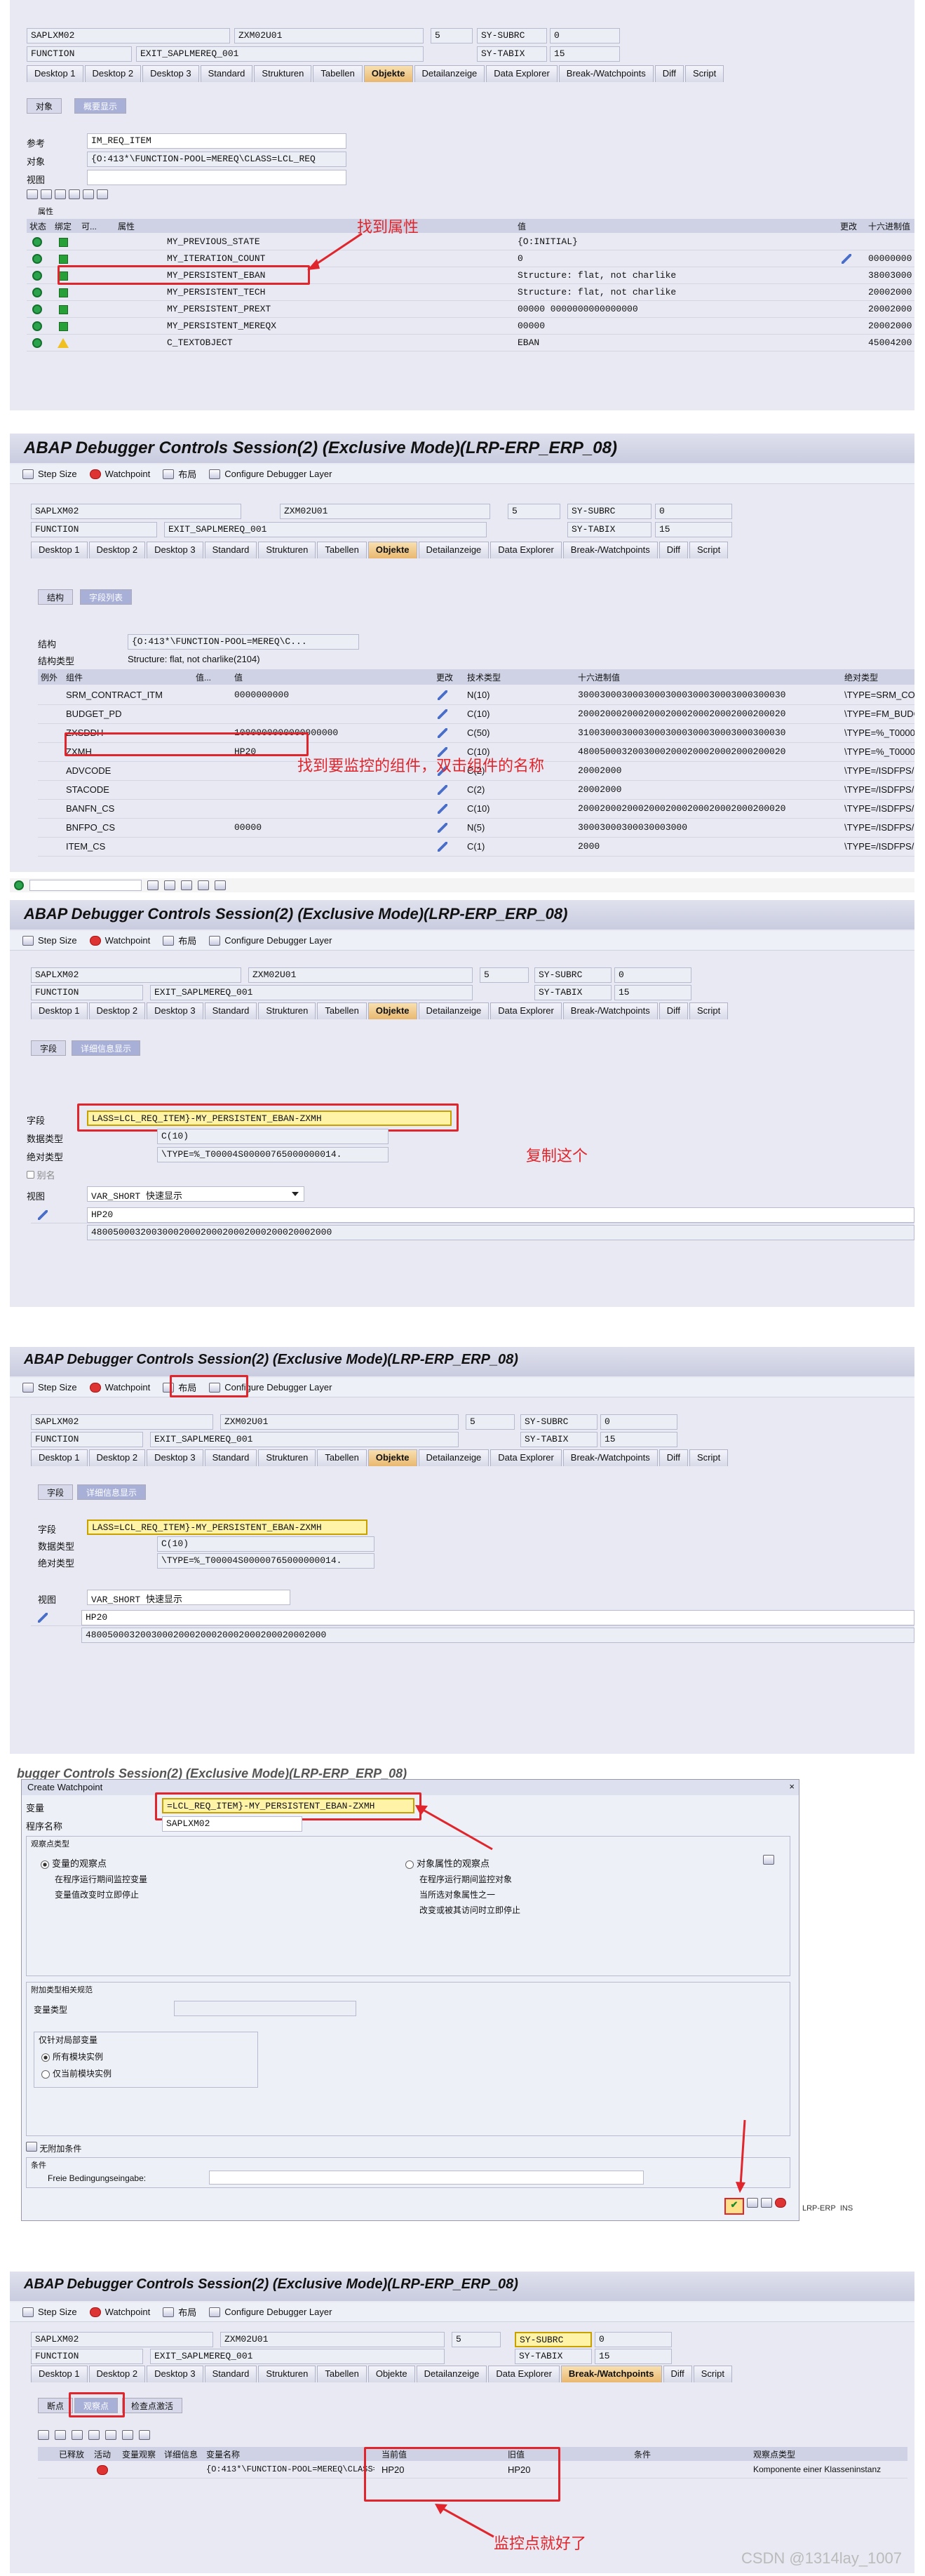  Describe the element at coordinates (232, 1824) in the screenshot. I see `program-name-field: SAPLXM02` at that location.